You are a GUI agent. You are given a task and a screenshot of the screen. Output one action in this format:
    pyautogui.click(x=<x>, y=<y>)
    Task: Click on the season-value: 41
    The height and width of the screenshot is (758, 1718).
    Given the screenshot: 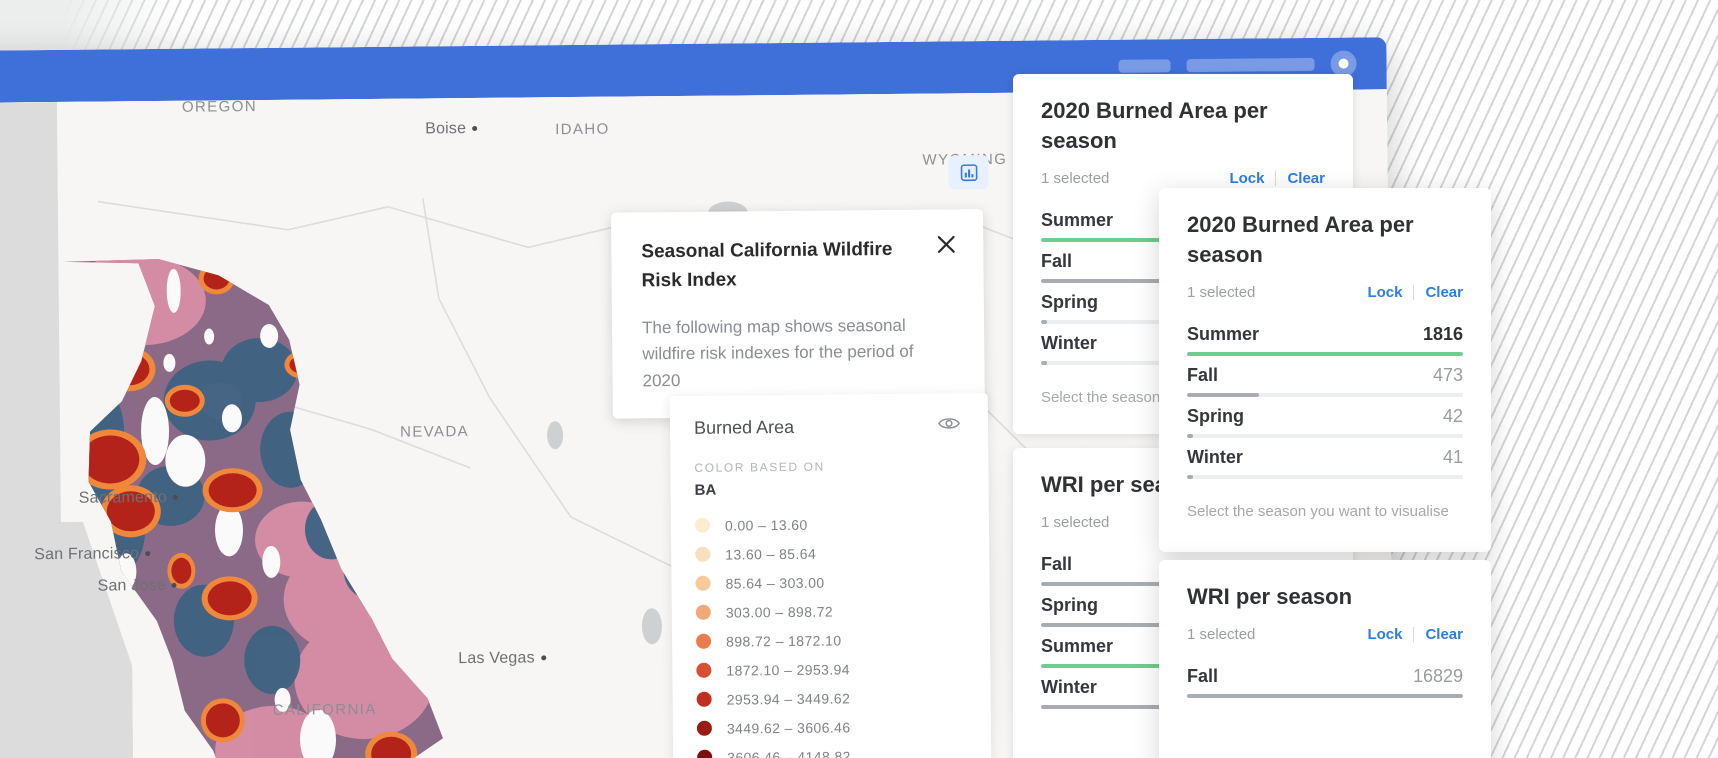 What is the action you would take?
    pyautogui.click(x=1452, y=456)
    